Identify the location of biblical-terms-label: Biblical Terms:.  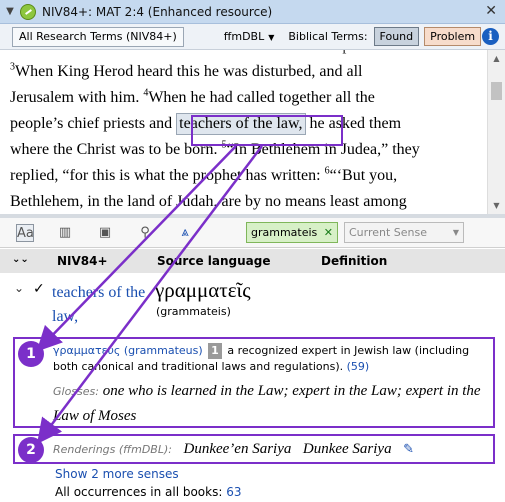
(328, 36).